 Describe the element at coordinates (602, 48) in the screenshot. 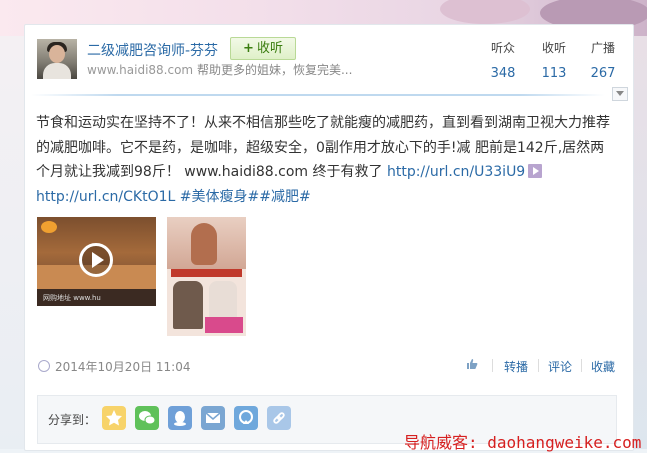

I see `stat-label: 广播` at that location.